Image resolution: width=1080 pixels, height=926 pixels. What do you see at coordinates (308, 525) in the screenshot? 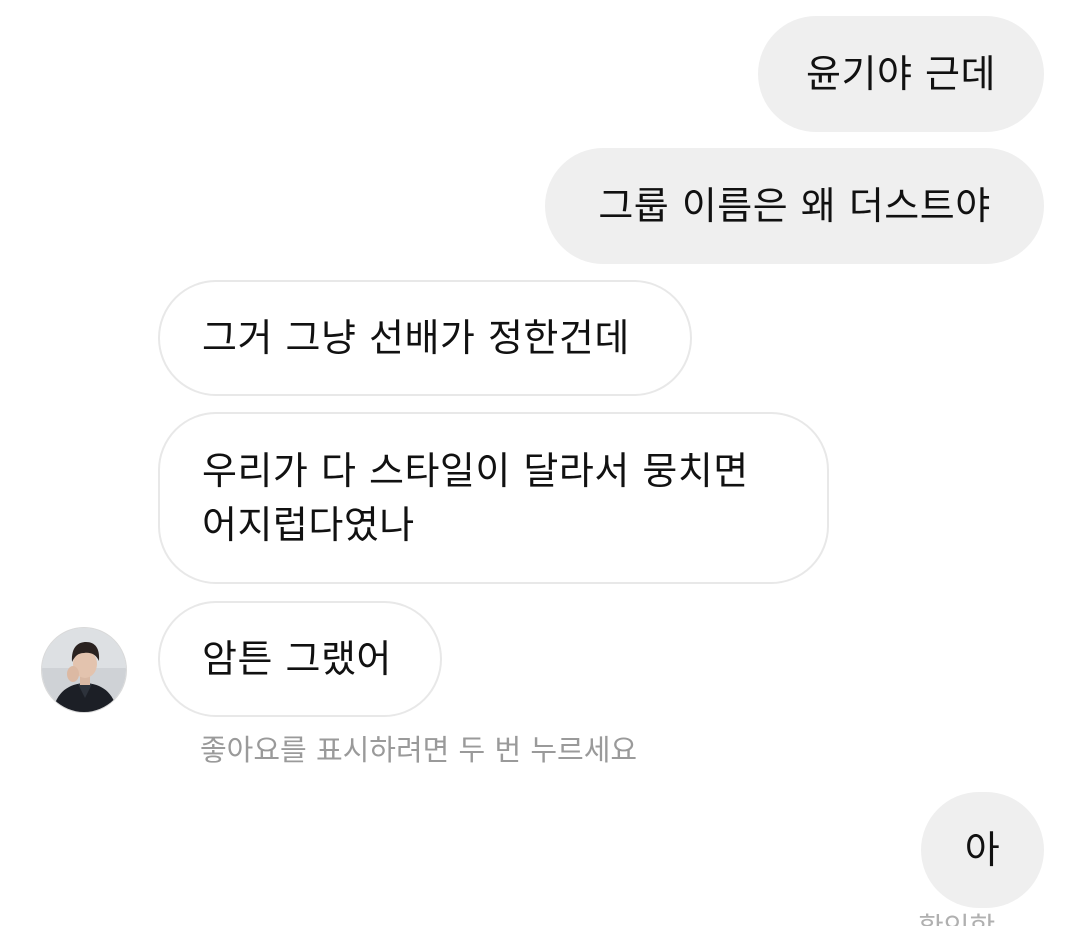
I see `message-text-line: 어지럽다였나` at bounding box center [308, 525].